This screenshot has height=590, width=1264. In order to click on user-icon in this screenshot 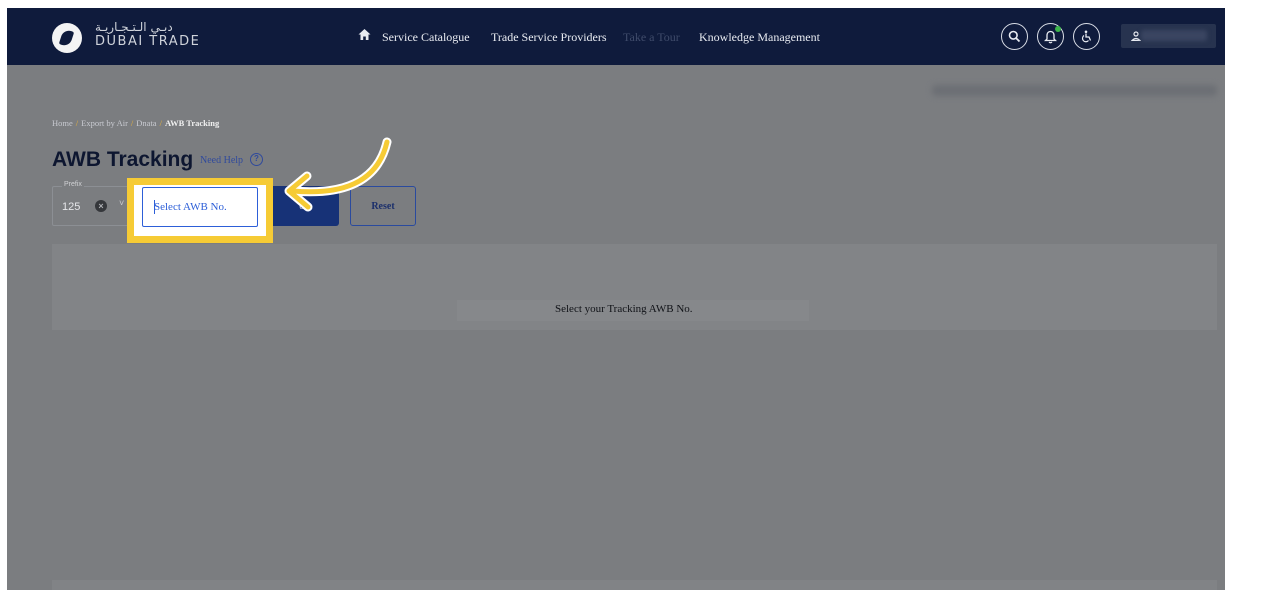, I will do `click(1136, 36)`.